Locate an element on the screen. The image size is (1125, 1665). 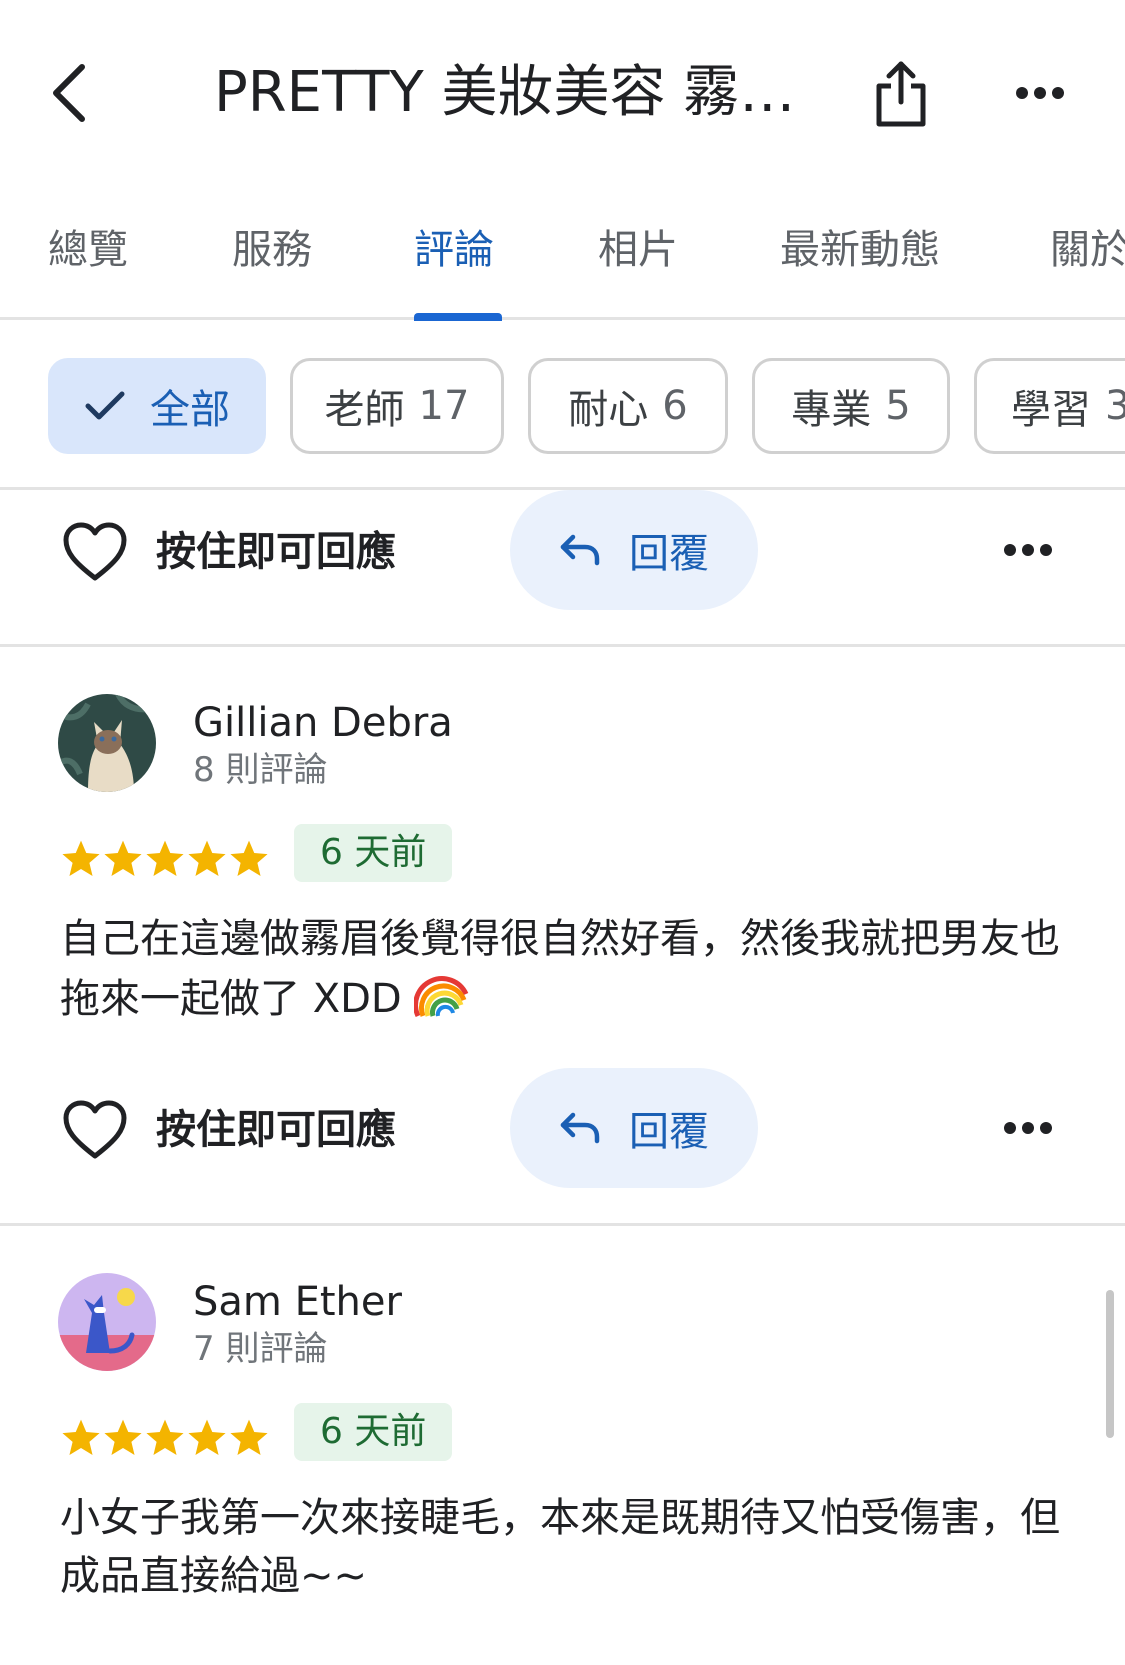
check-icon is located at coordinates (105, 406).